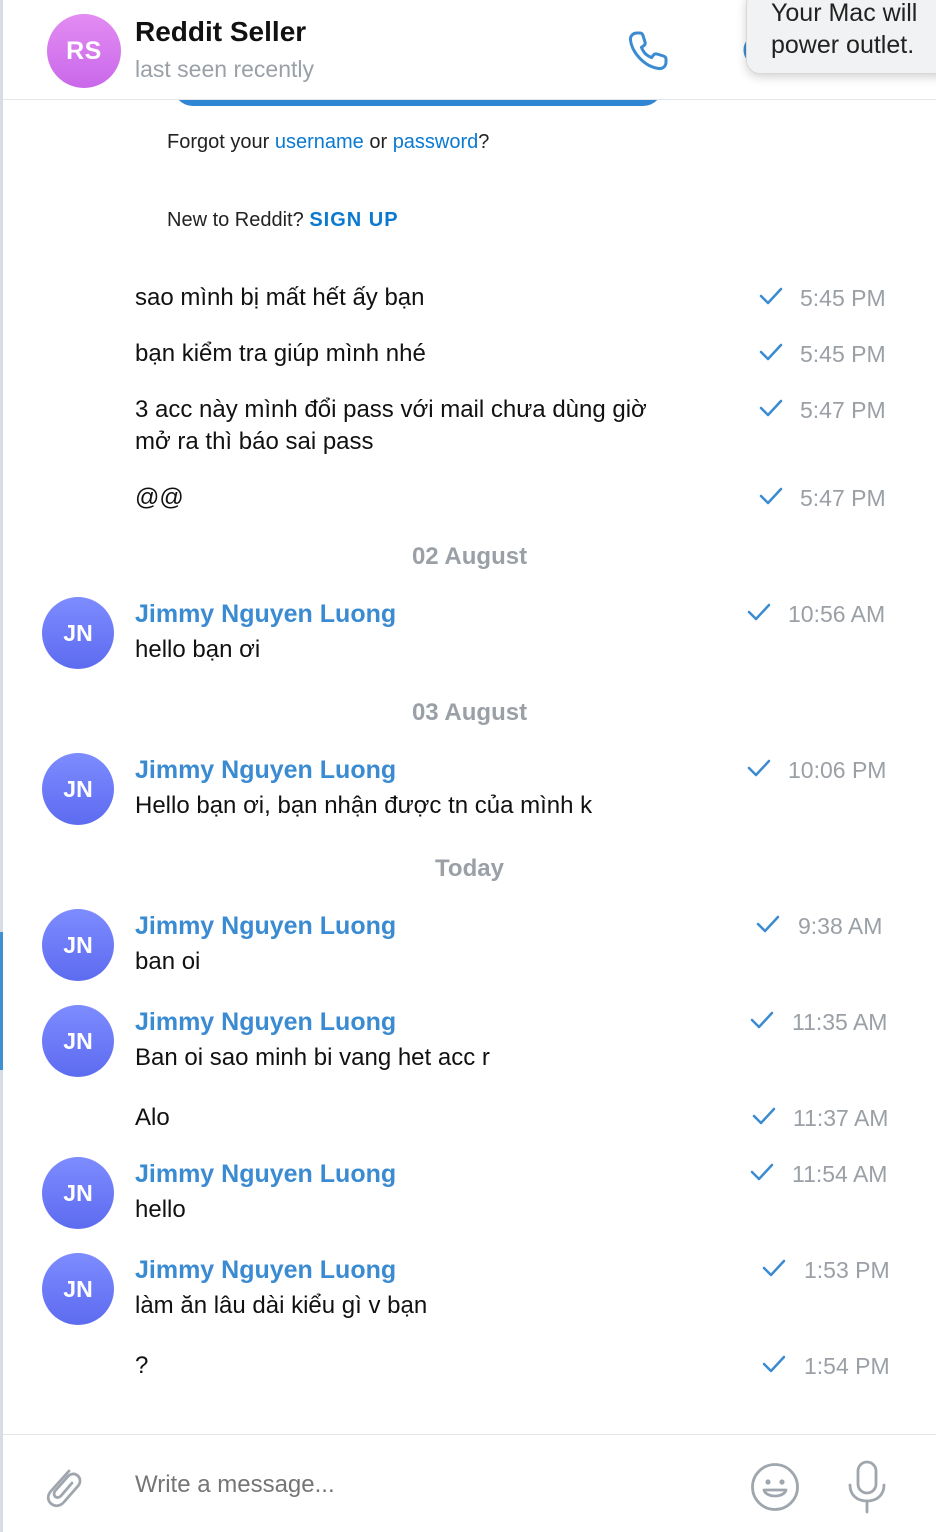 The image size is (936, 1532). Describe the element at coordinates (843, 45) in the screenshot. I see `notification-line-2: power outlet.` at that location.